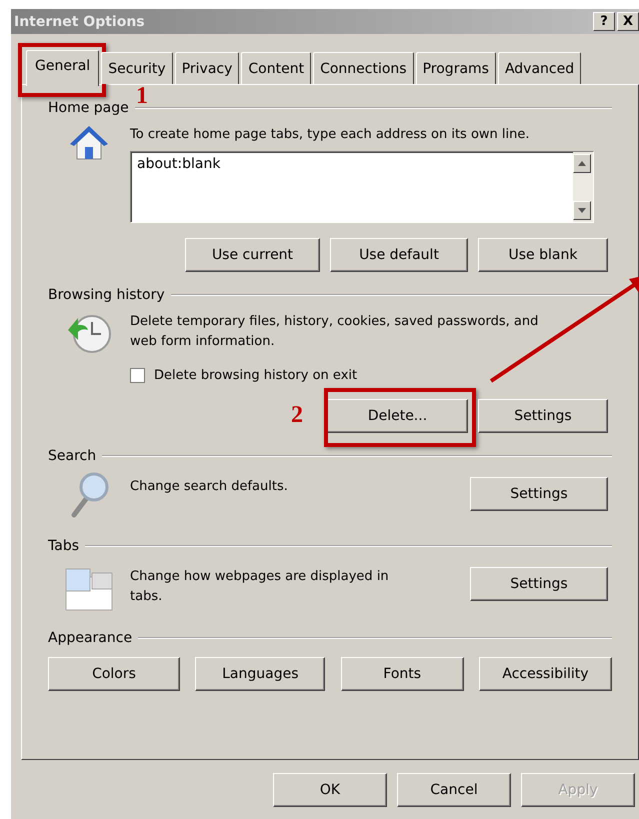 This screenshot has height=819, width=639. Describe the element at coordinates (114, 674) in the screenshot. I see `dialog-button: Colors` at that location.